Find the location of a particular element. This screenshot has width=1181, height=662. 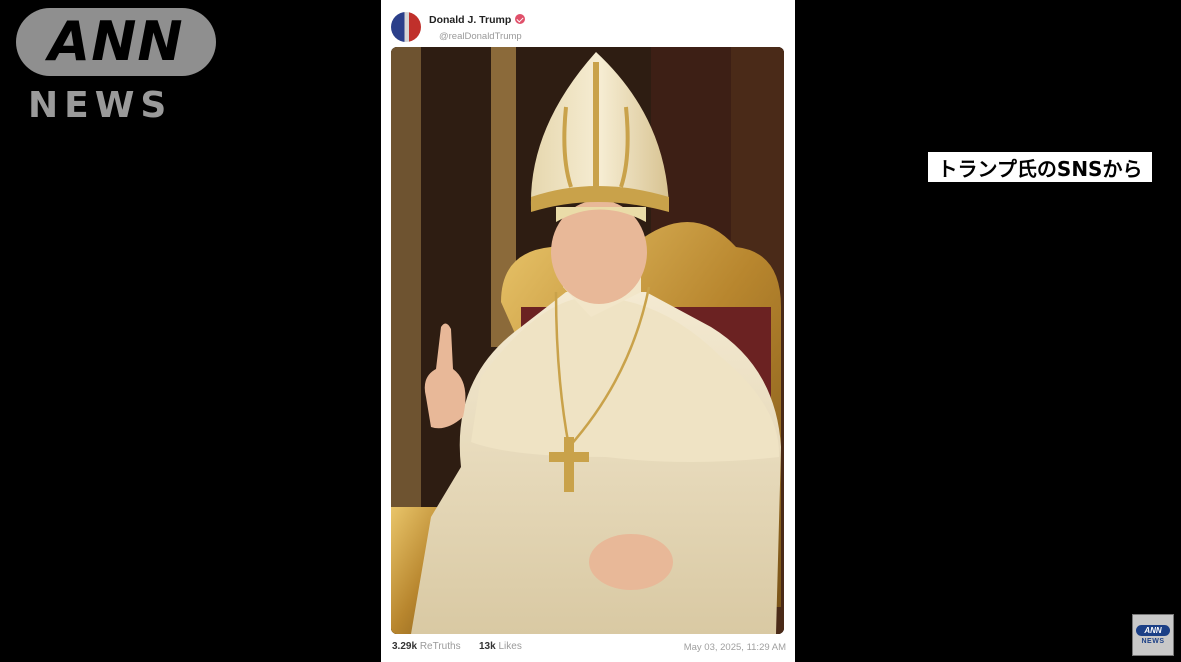

likes-stat: 13k Likes is located at coordinates (500, 646).